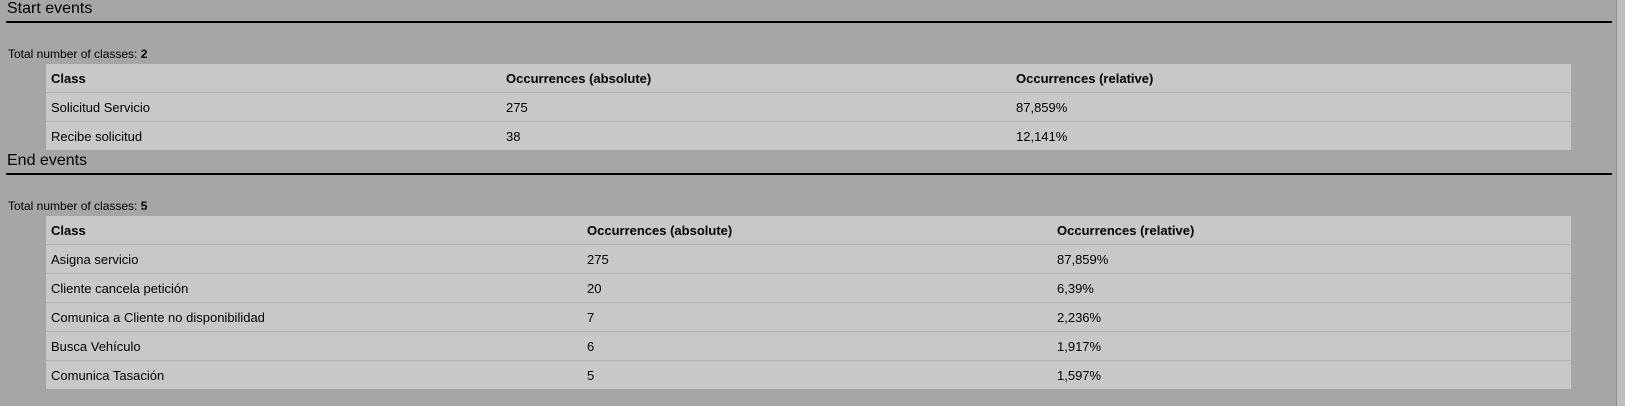 The height and width of the screenshot is (406, 1625). Describe the element at coordinates (1311, 288) in the screenshot. I see `relative-occurrence-cell: 6,39%` at that location.